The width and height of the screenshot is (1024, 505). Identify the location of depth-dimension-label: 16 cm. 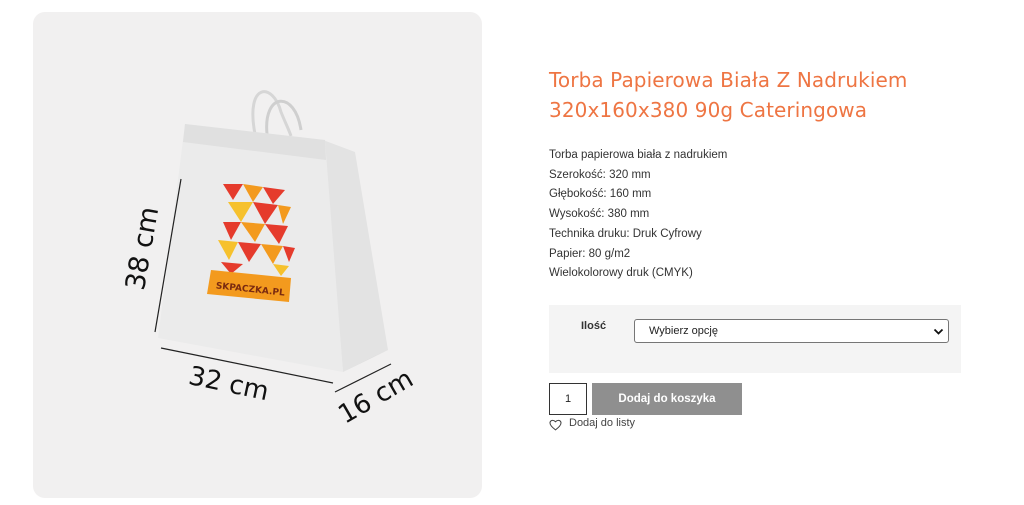
(375, 397).